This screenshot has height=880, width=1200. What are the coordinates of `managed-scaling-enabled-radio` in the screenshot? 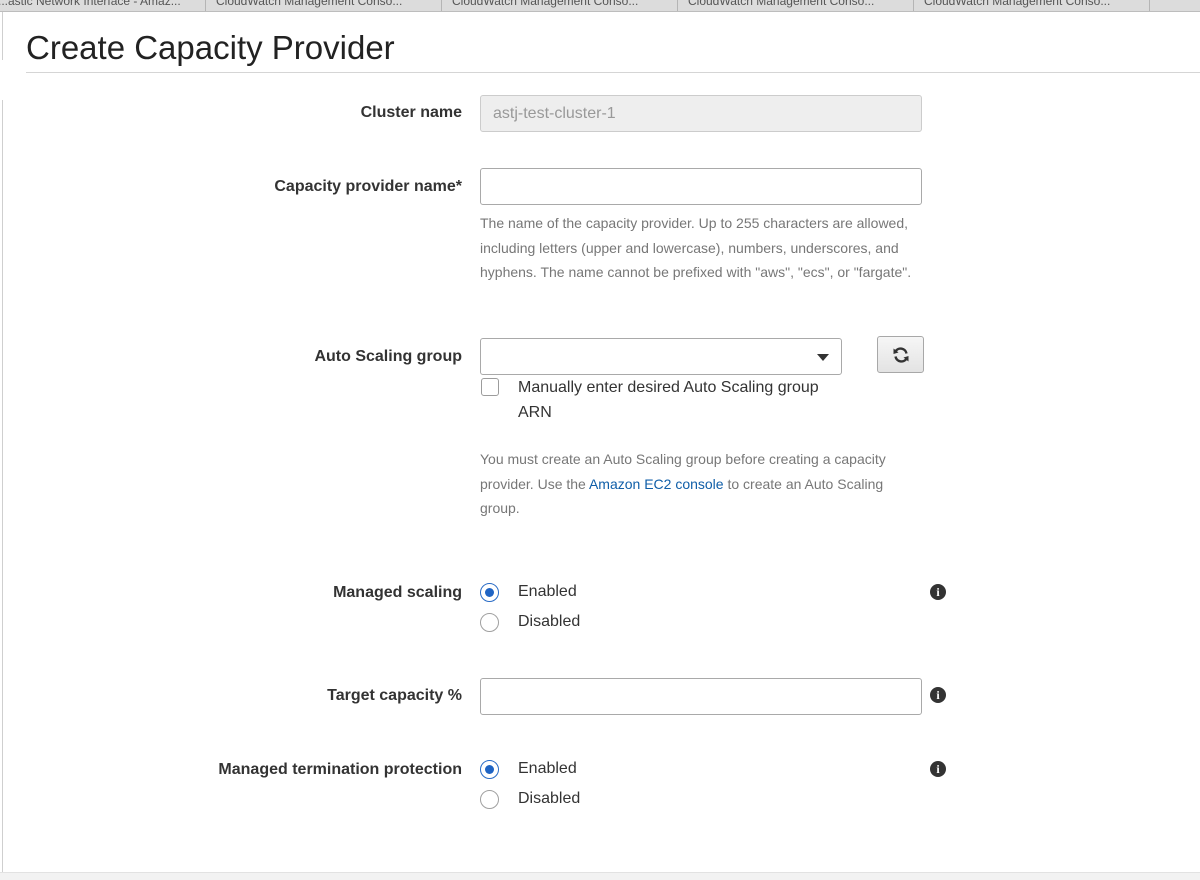 It's located at (489, 592).